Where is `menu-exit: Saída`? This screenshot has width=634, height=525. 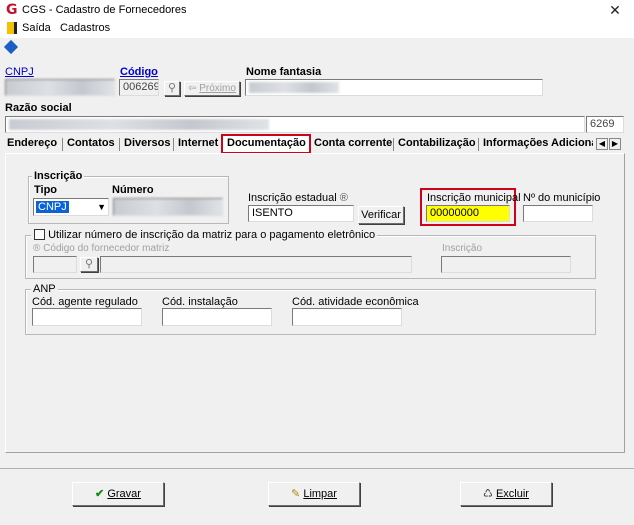
menu-exit: Saída is located at coordinates (36, 28).